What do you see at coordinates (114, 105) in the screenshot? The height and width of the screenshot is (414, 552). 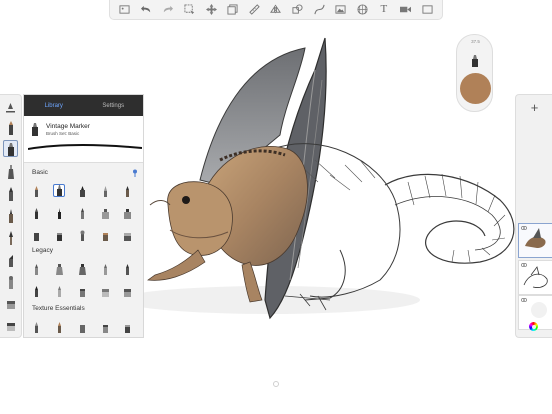 I see `tab-settings: Settings` at bounding box center [114, 105].